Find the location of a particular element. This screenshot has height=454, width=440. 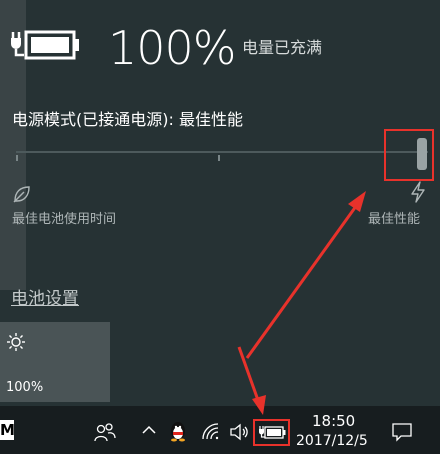

annotation-arrows is located at coordinates (301, 303).